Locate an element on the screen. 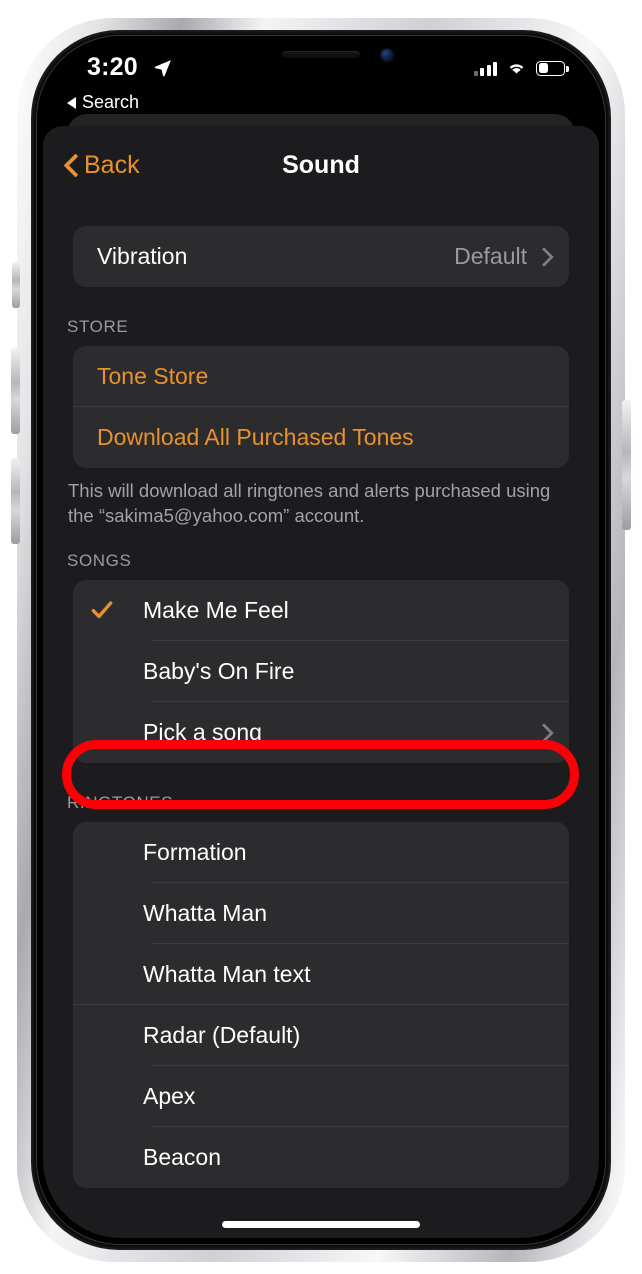 The width and height of the screenshot is (642, 1274). power-button is located at coordinates (626, 465).